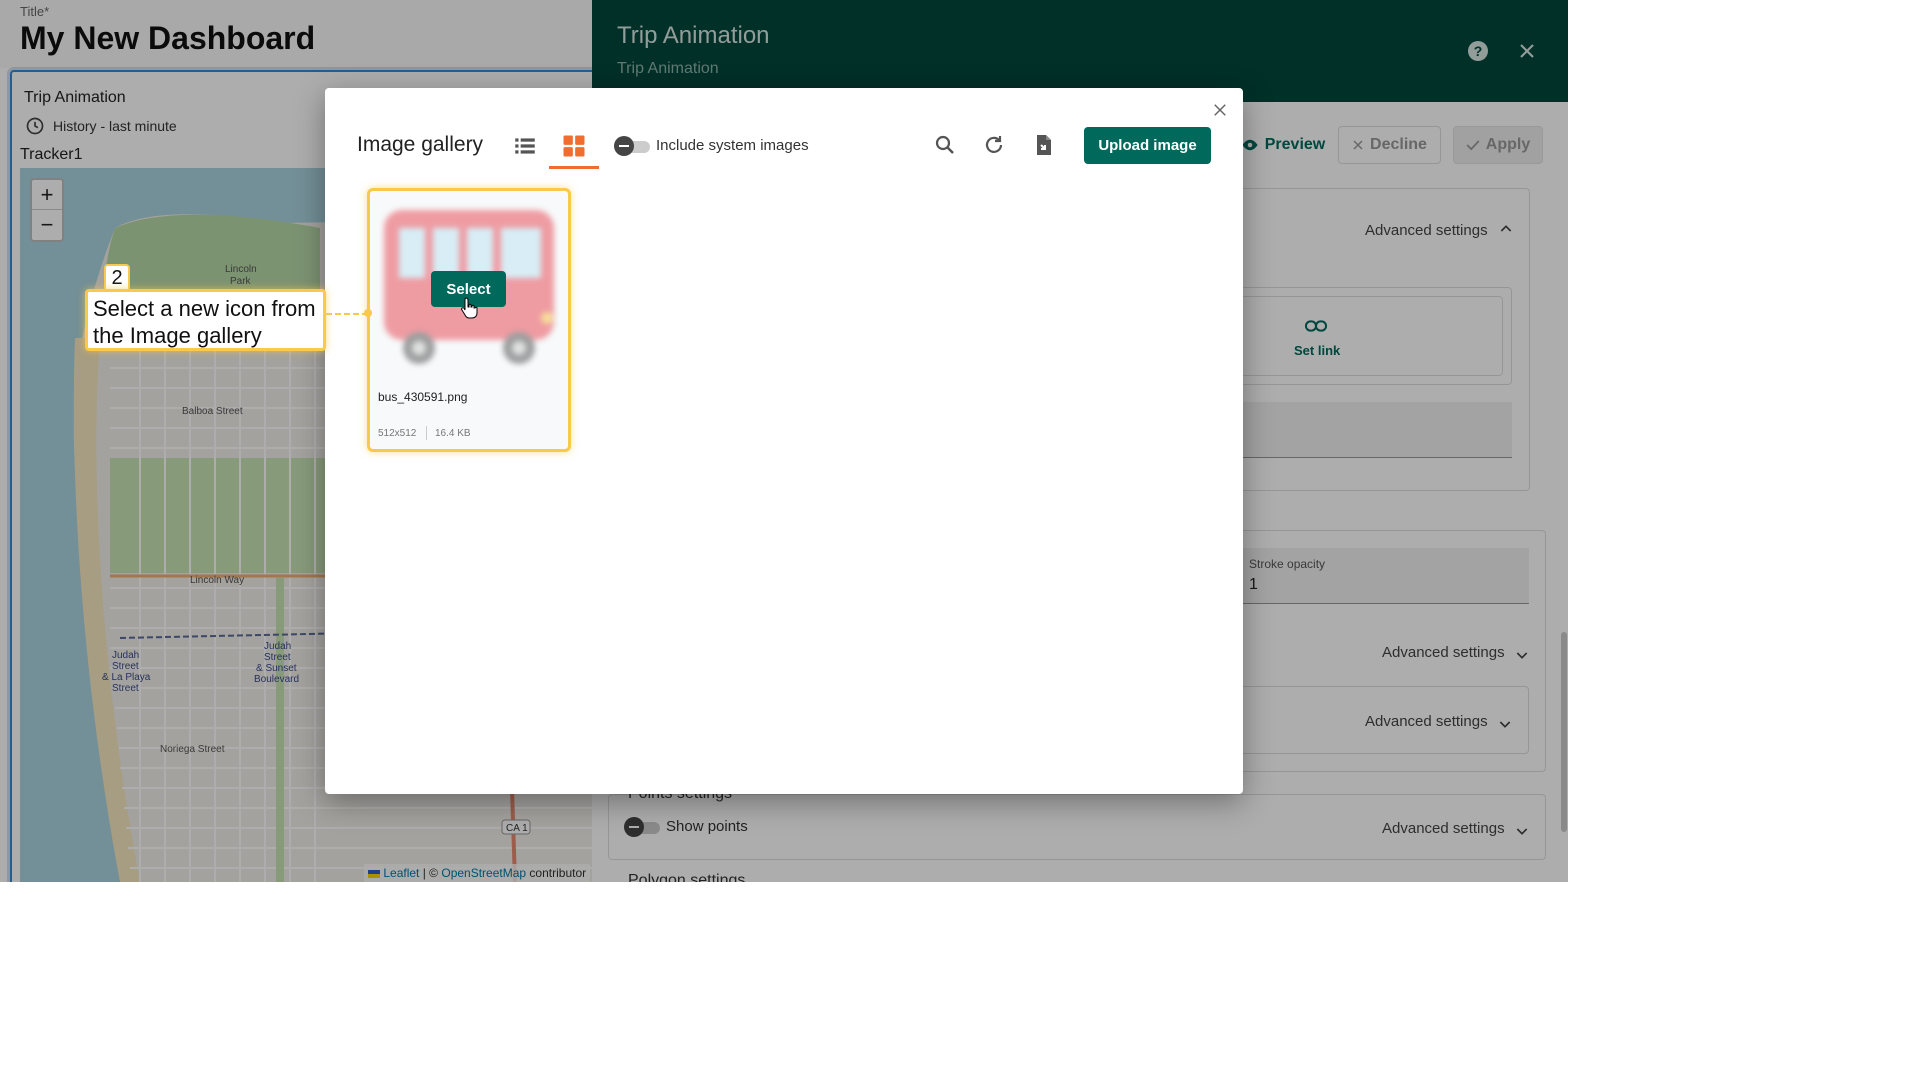 The height and width of the screenshot is (1080, 1920). Describe the element at coordinates (1220, 110) in the screenshot. I see `close-icon` at that location.